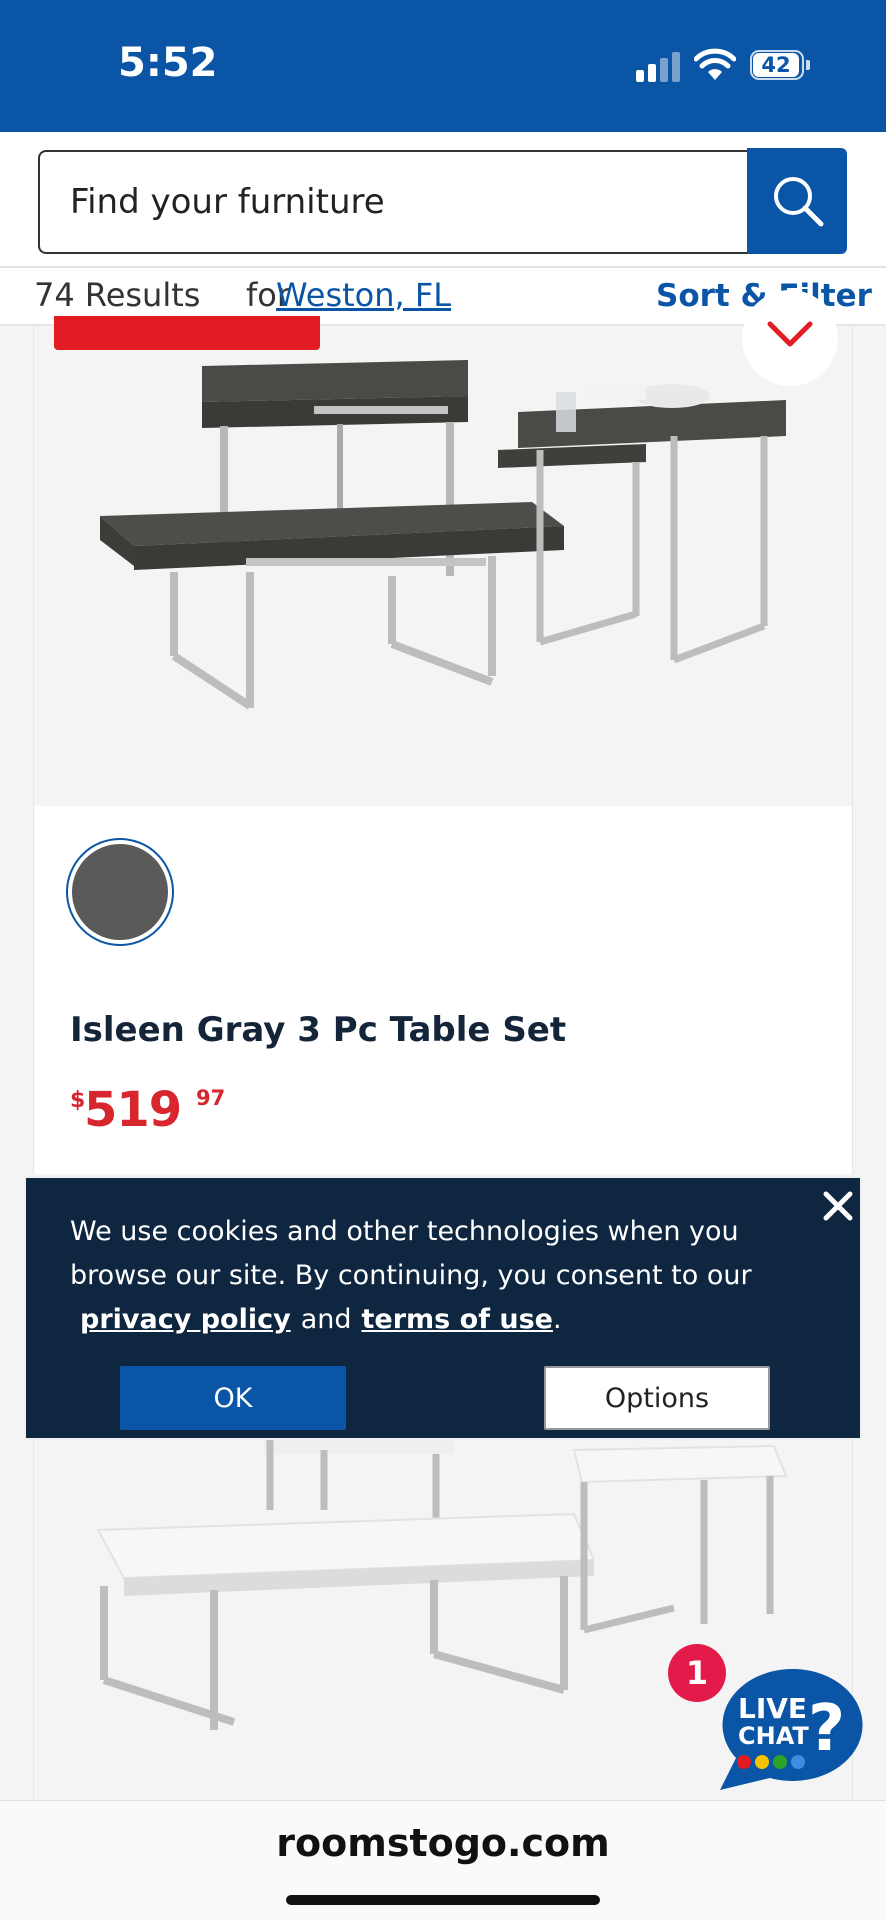 This screenshot has width=886, height=1920. Describe the element at coordinates (443, 1900) in the screenshot. I see `home-indicator` at that location.